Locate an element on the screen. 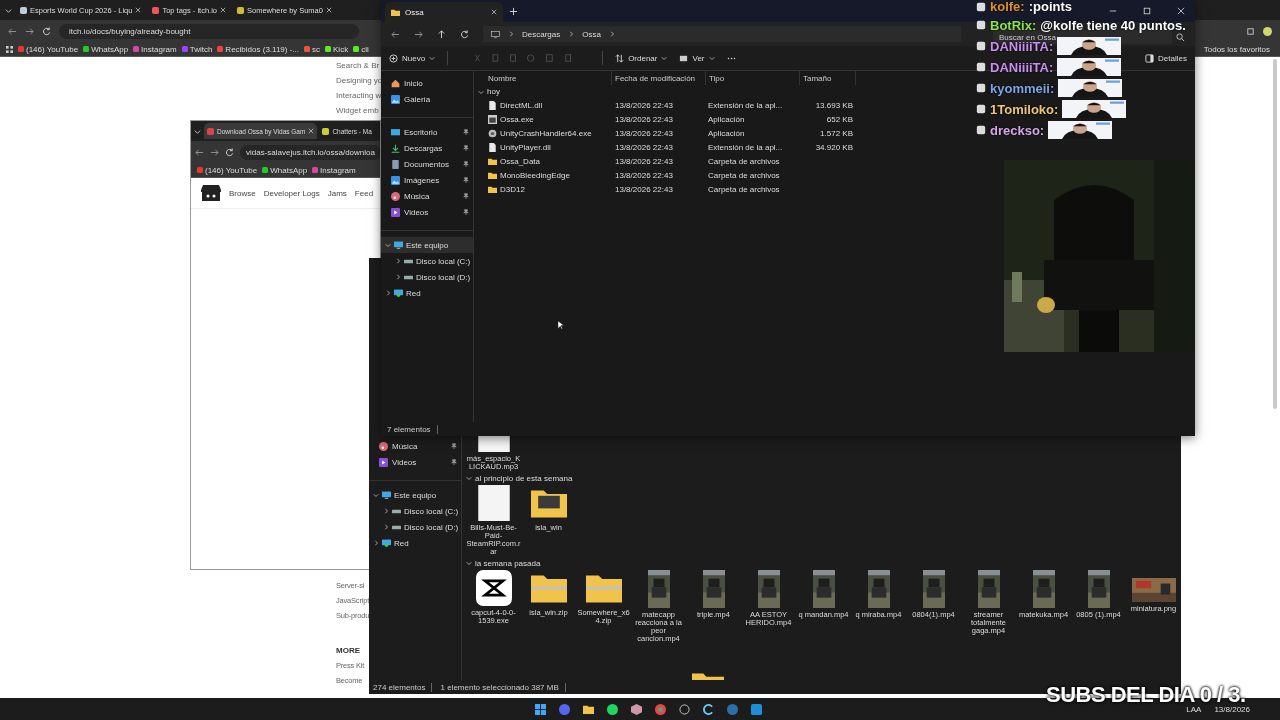 This screenshot has width=1280, height=720. sidebar-item: Descargas is located at coordinates (427, 148).